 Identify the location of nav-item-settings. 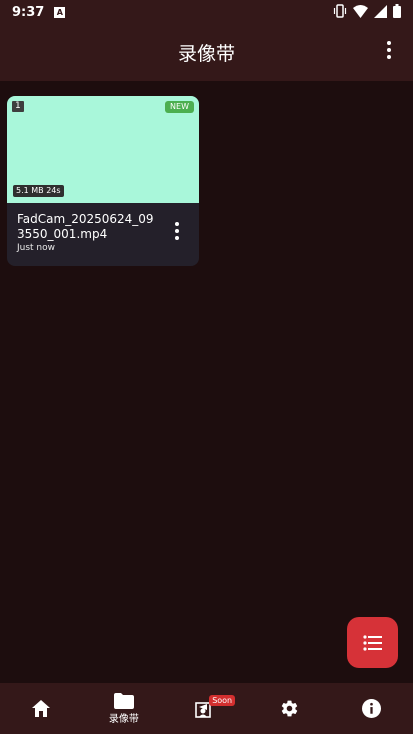
(289, 708).